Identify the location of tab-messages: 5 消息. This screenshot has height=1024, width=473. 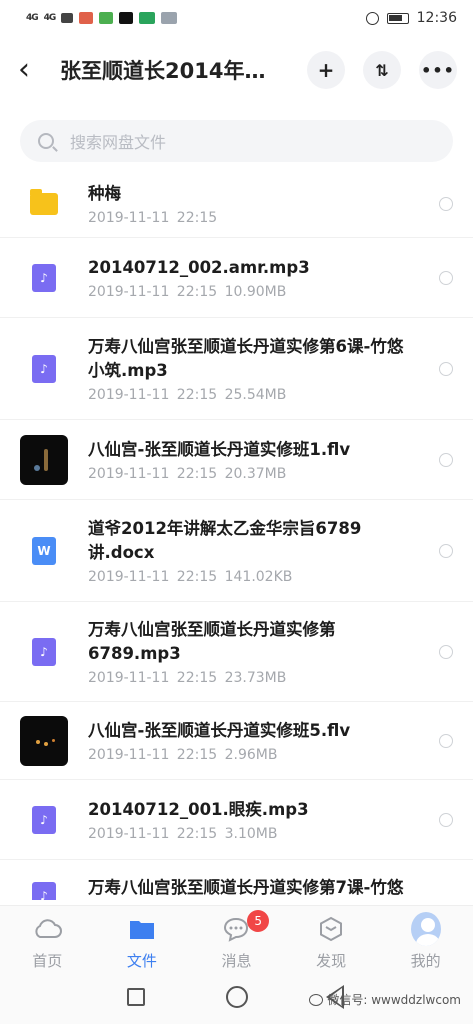
(236, 940).